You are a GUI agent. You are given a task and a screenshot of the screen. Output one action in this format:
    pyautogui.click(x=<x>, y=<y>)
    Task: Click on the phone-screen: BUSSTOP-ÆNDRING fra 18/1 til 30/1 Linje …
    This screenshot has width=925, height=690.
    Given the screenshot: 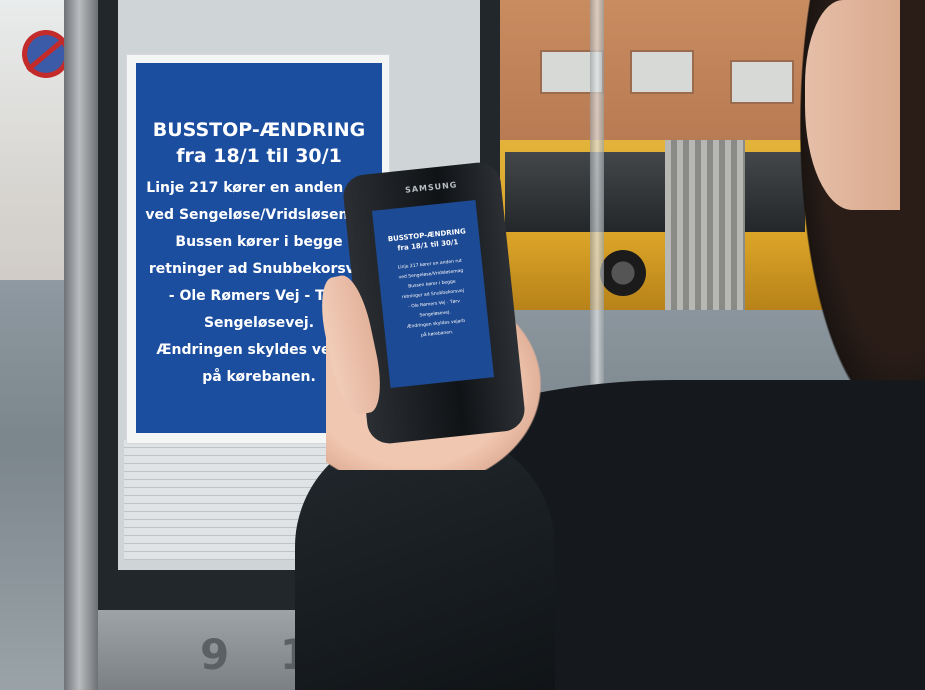 What is the action you would take?
    pyautogui.click(x=433, y=294)
    